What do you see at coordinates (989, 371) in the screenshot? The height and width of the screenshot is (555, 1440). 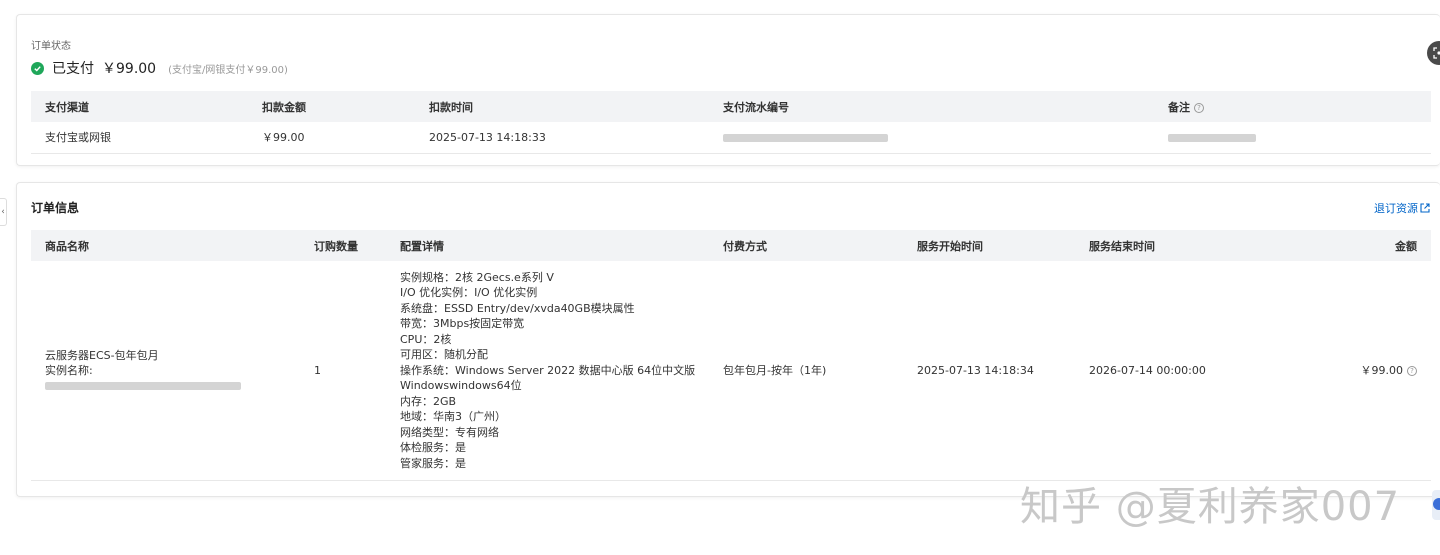 I see `service-start-time: 2025-07-13 14:18:34` at bounding box center [989, 371].